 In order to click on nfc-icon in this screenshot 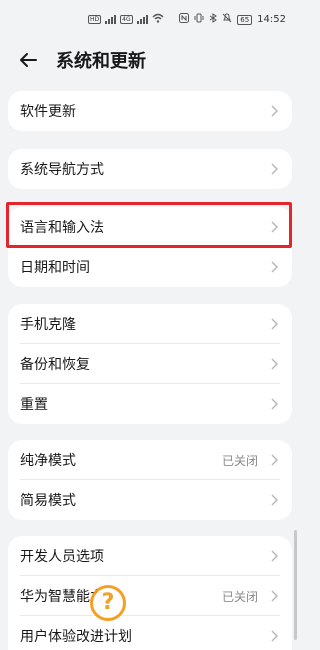, I will do `click(184, 19)`.